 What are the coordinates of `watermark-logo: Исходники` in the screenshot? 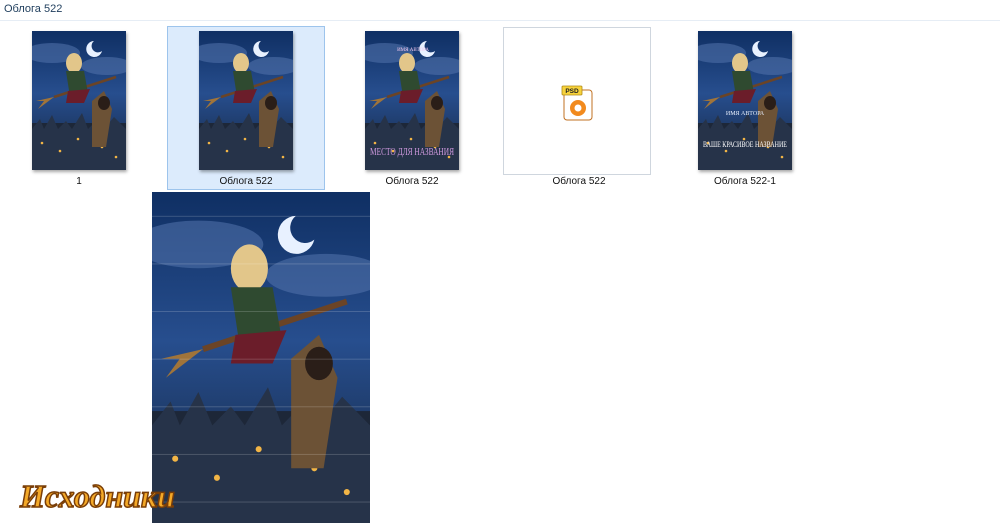 It's located at (131, 499).